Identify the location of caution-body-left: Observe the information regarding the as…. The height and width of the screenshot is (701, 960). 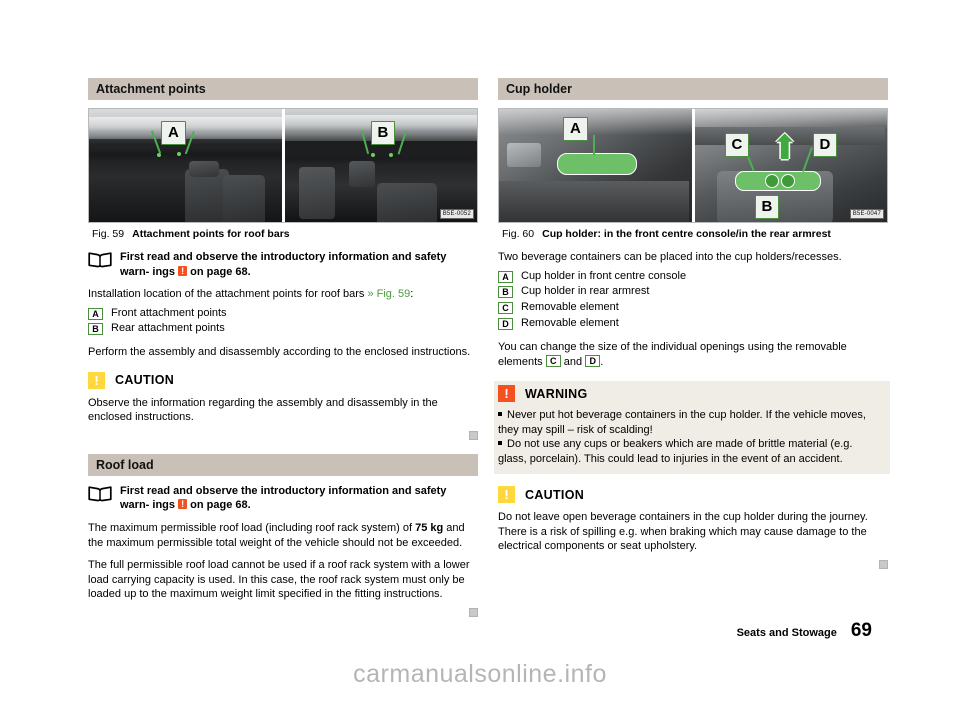
(263, 410).